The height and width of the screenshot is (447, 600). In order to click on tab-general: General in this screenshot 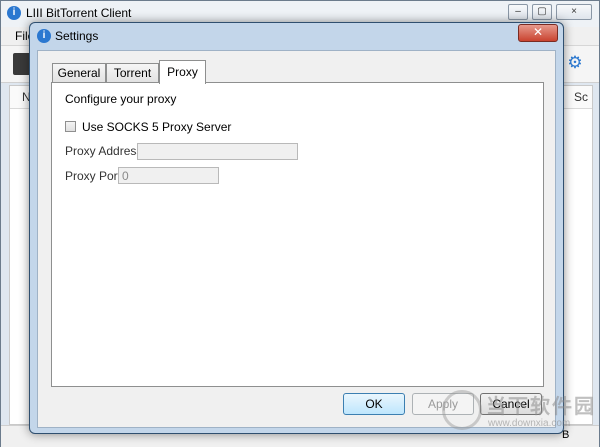, I will do `click(79, 72)`.